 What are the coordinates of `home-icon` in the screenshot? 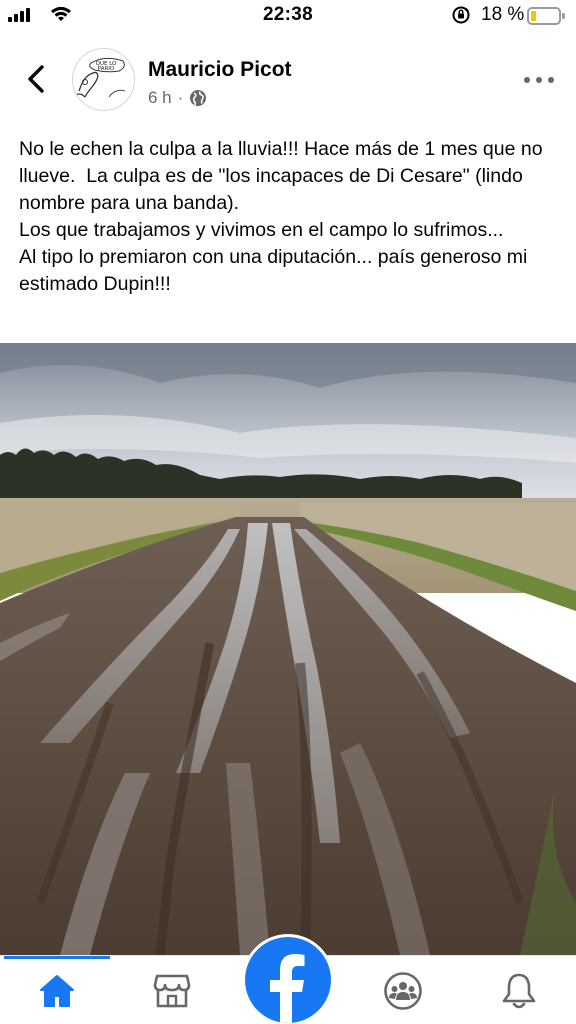 It's located at (57, 991).